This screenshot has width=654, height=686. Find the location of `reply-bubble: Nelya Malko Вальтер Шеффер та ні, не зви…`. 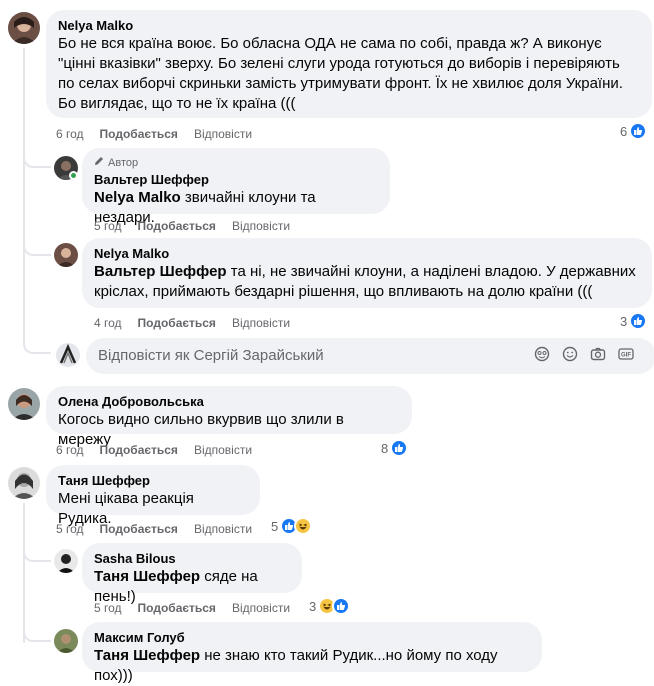

reply-bubble: Nelya Malko Вальтер Шеффер та ні, не зви… is located at coordinates (367, 273).